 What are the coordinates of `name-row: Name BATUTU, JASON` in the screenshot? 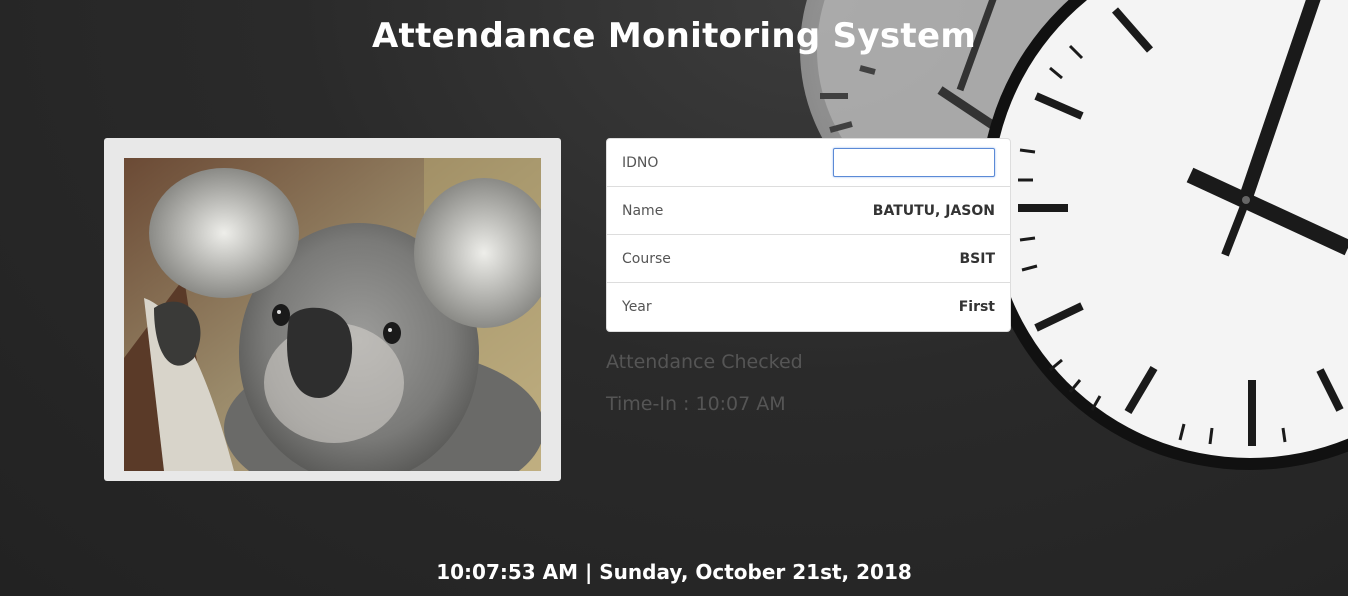 It's located at (808, 211).